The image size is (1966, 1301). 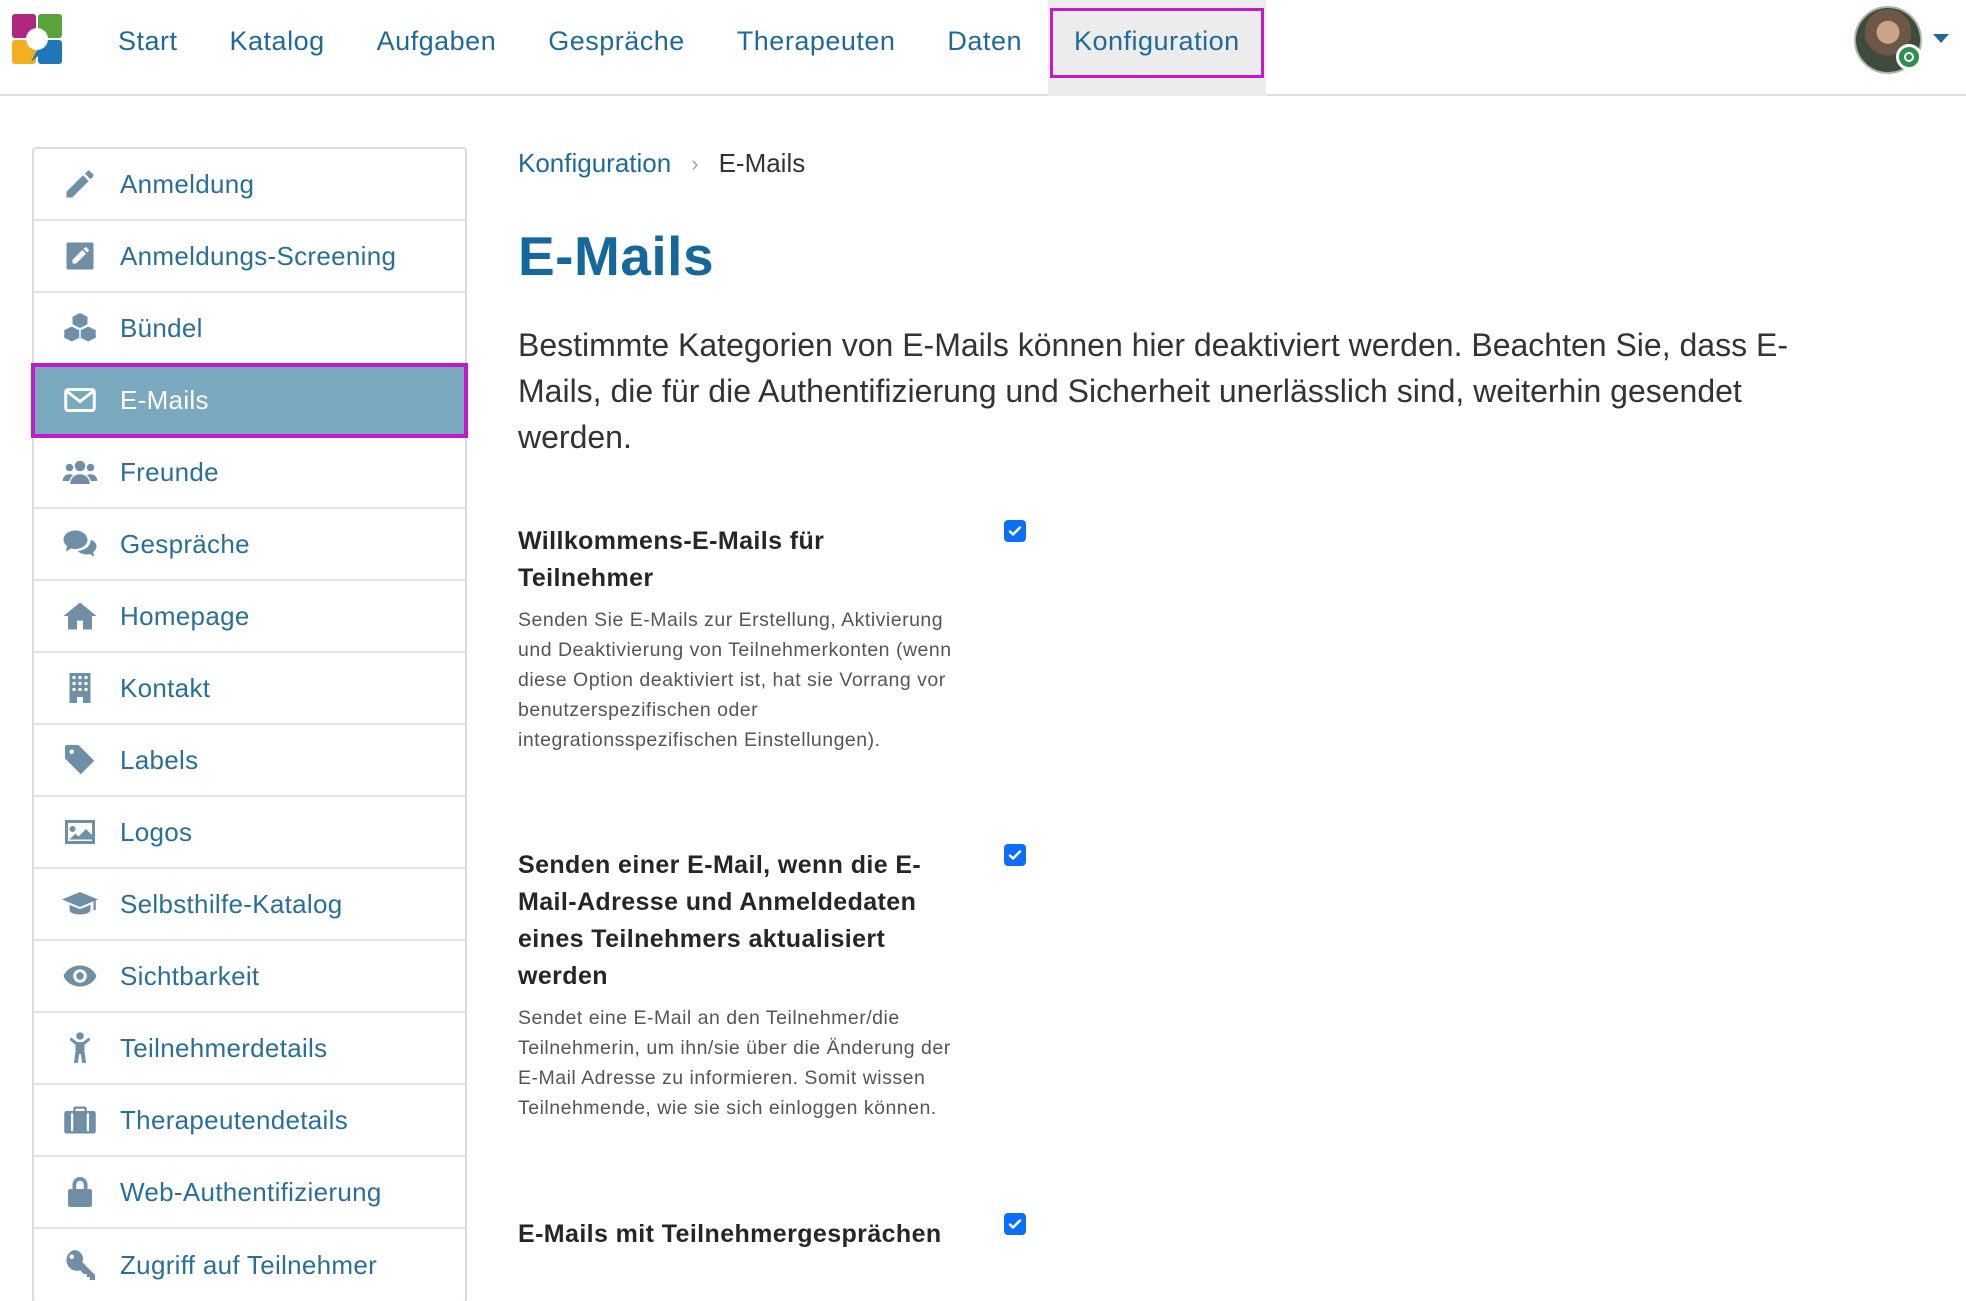 I want to click on edit-square-icon, so click(x=80, y=256).